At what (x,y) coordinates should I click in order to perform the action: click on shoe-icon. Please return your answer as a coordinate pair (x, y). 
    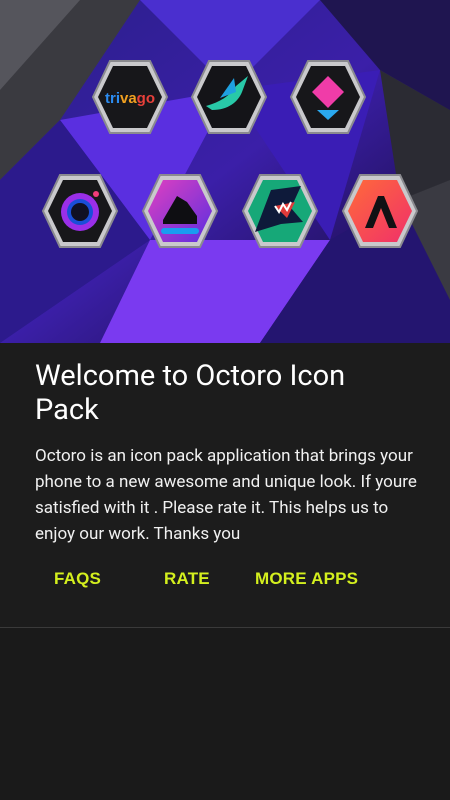
    Looking at the image, I should click on (180, 211).